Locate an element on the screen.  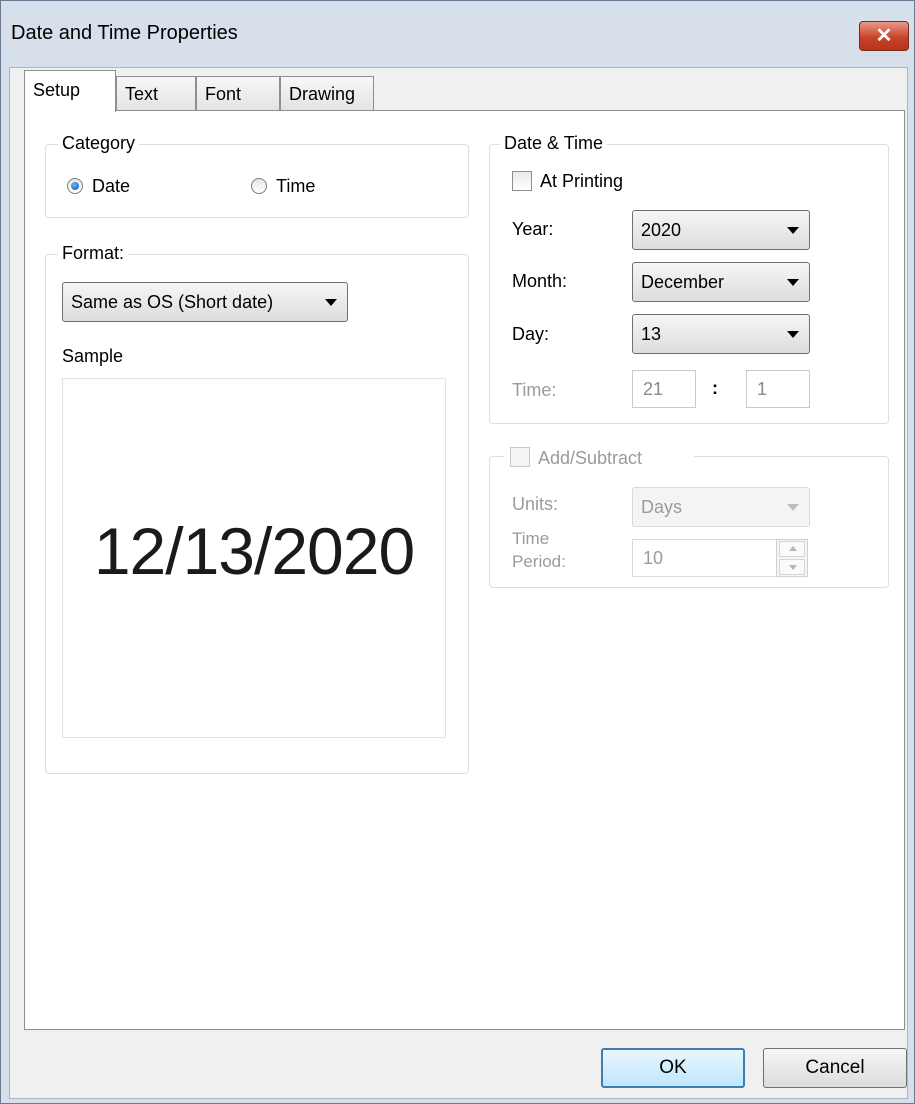
category-legend: Category is located at coordinates (99, 143).